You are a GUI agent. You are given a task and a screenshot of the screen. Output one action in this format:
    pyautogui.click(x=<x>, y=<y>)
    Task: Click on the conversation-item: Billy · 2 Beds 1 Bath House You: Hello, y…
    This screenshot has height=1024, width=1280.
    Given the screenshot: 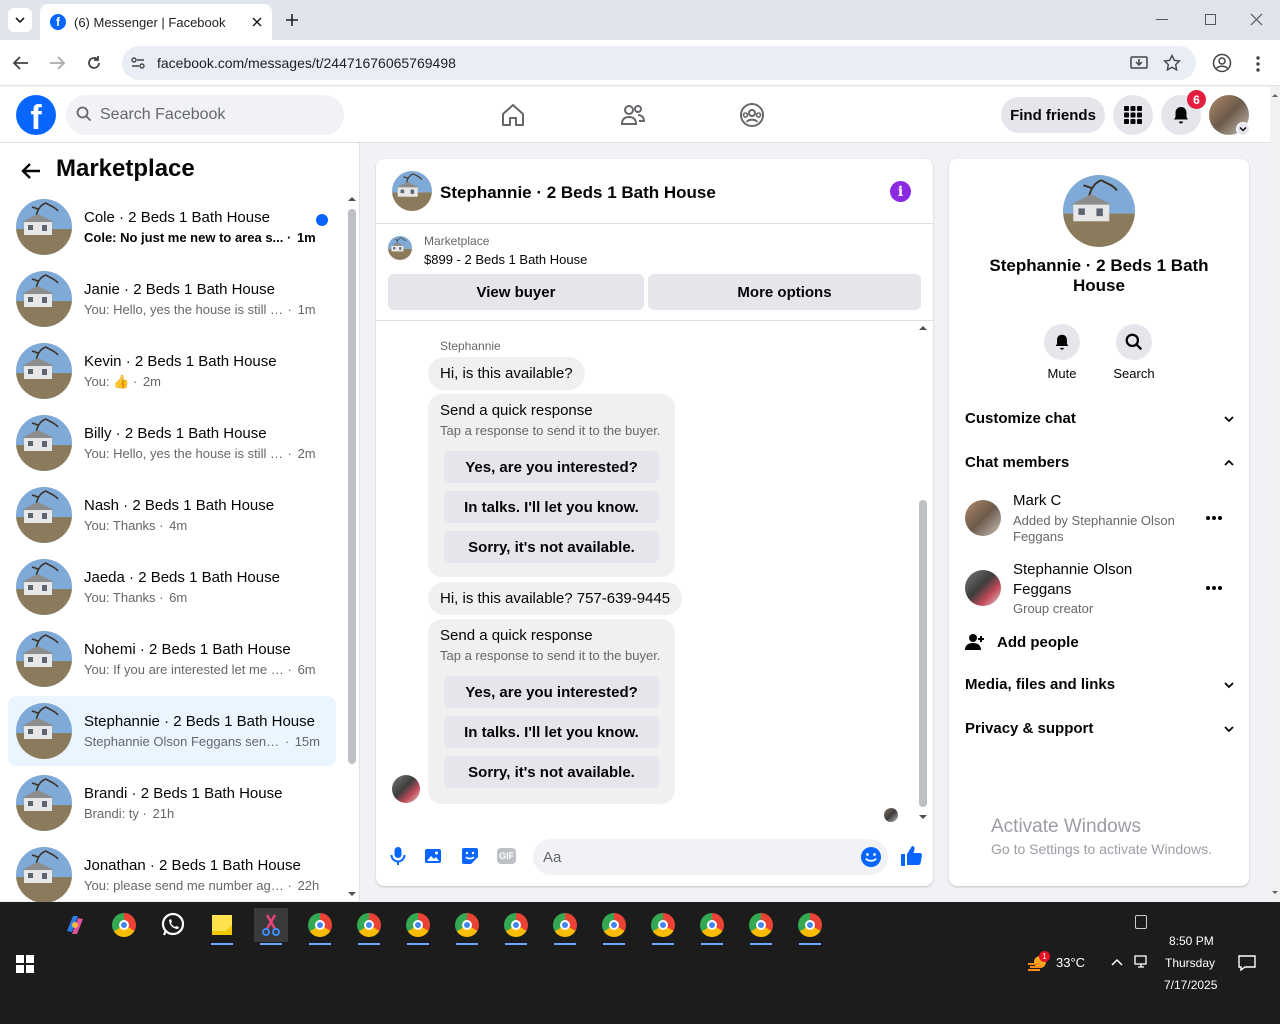 What is the action you would take?
    pyautogui.click(x=172, y=443)
    